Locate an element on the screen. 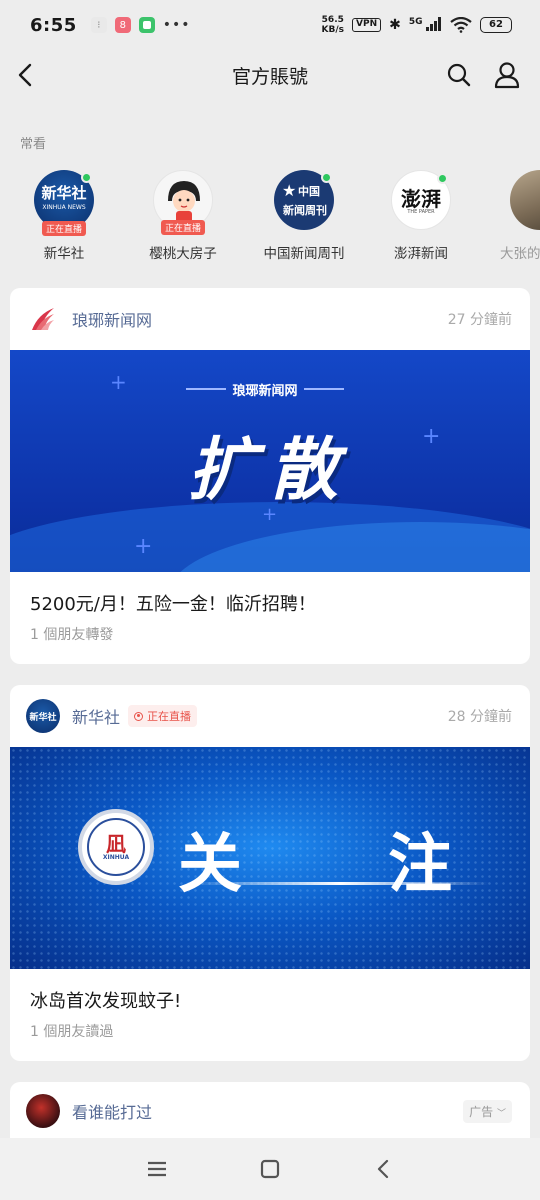 This screenshot has height=1200, width=540. system-nav-bar is located at coordinates (270, 1169).